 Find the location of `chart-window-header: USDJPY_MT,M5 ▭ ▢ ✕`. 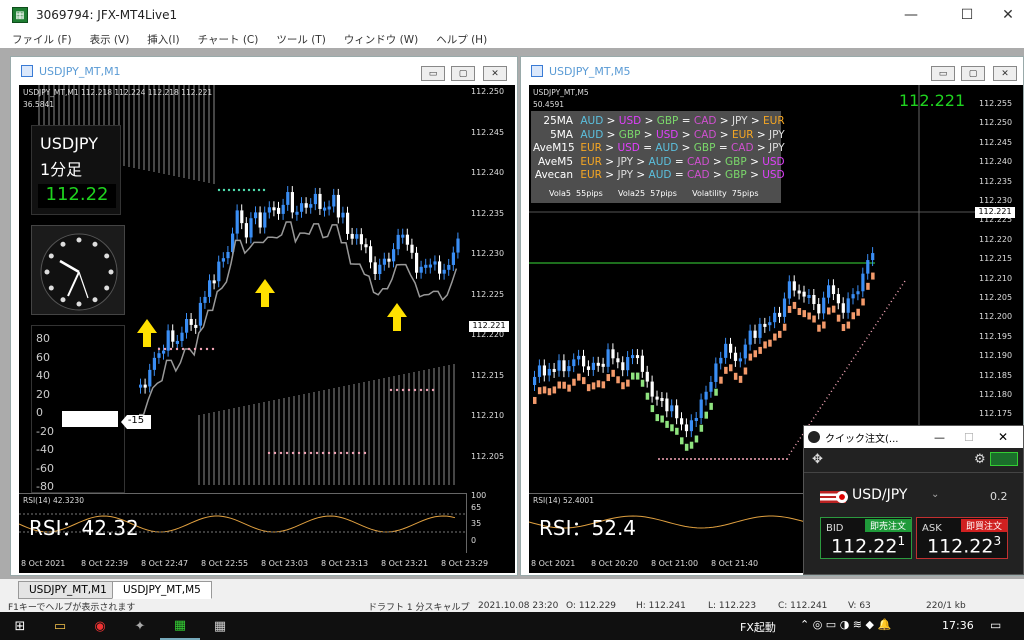

chart-window-header: USDJPY_MT,M5 ▭ ▢ ✕ is located at coordinates (772, 71).